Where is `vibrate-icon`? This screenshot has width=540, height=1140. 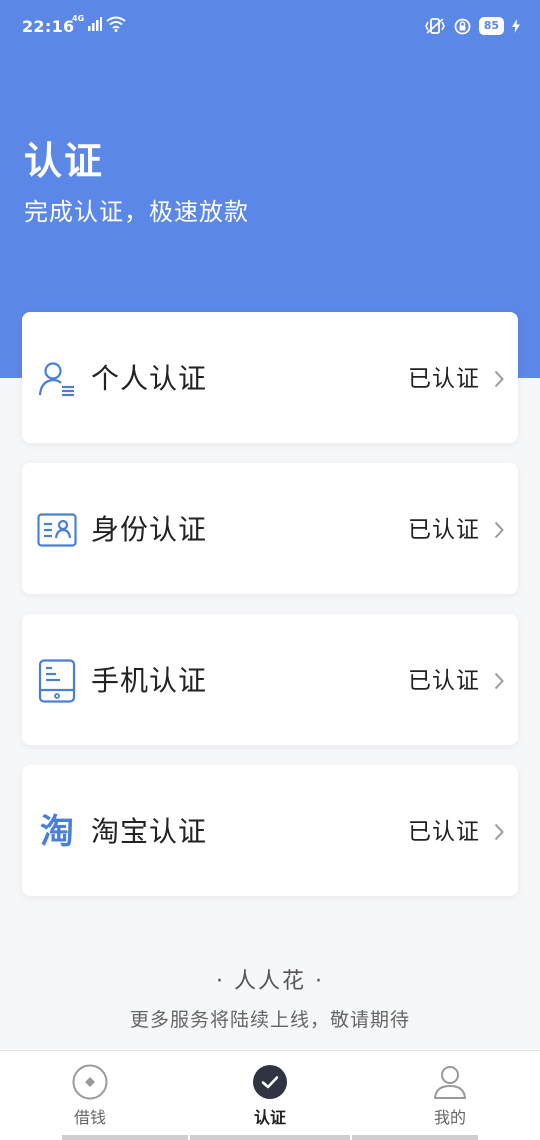
vibrate-icon is located at coordinates (434, 26).